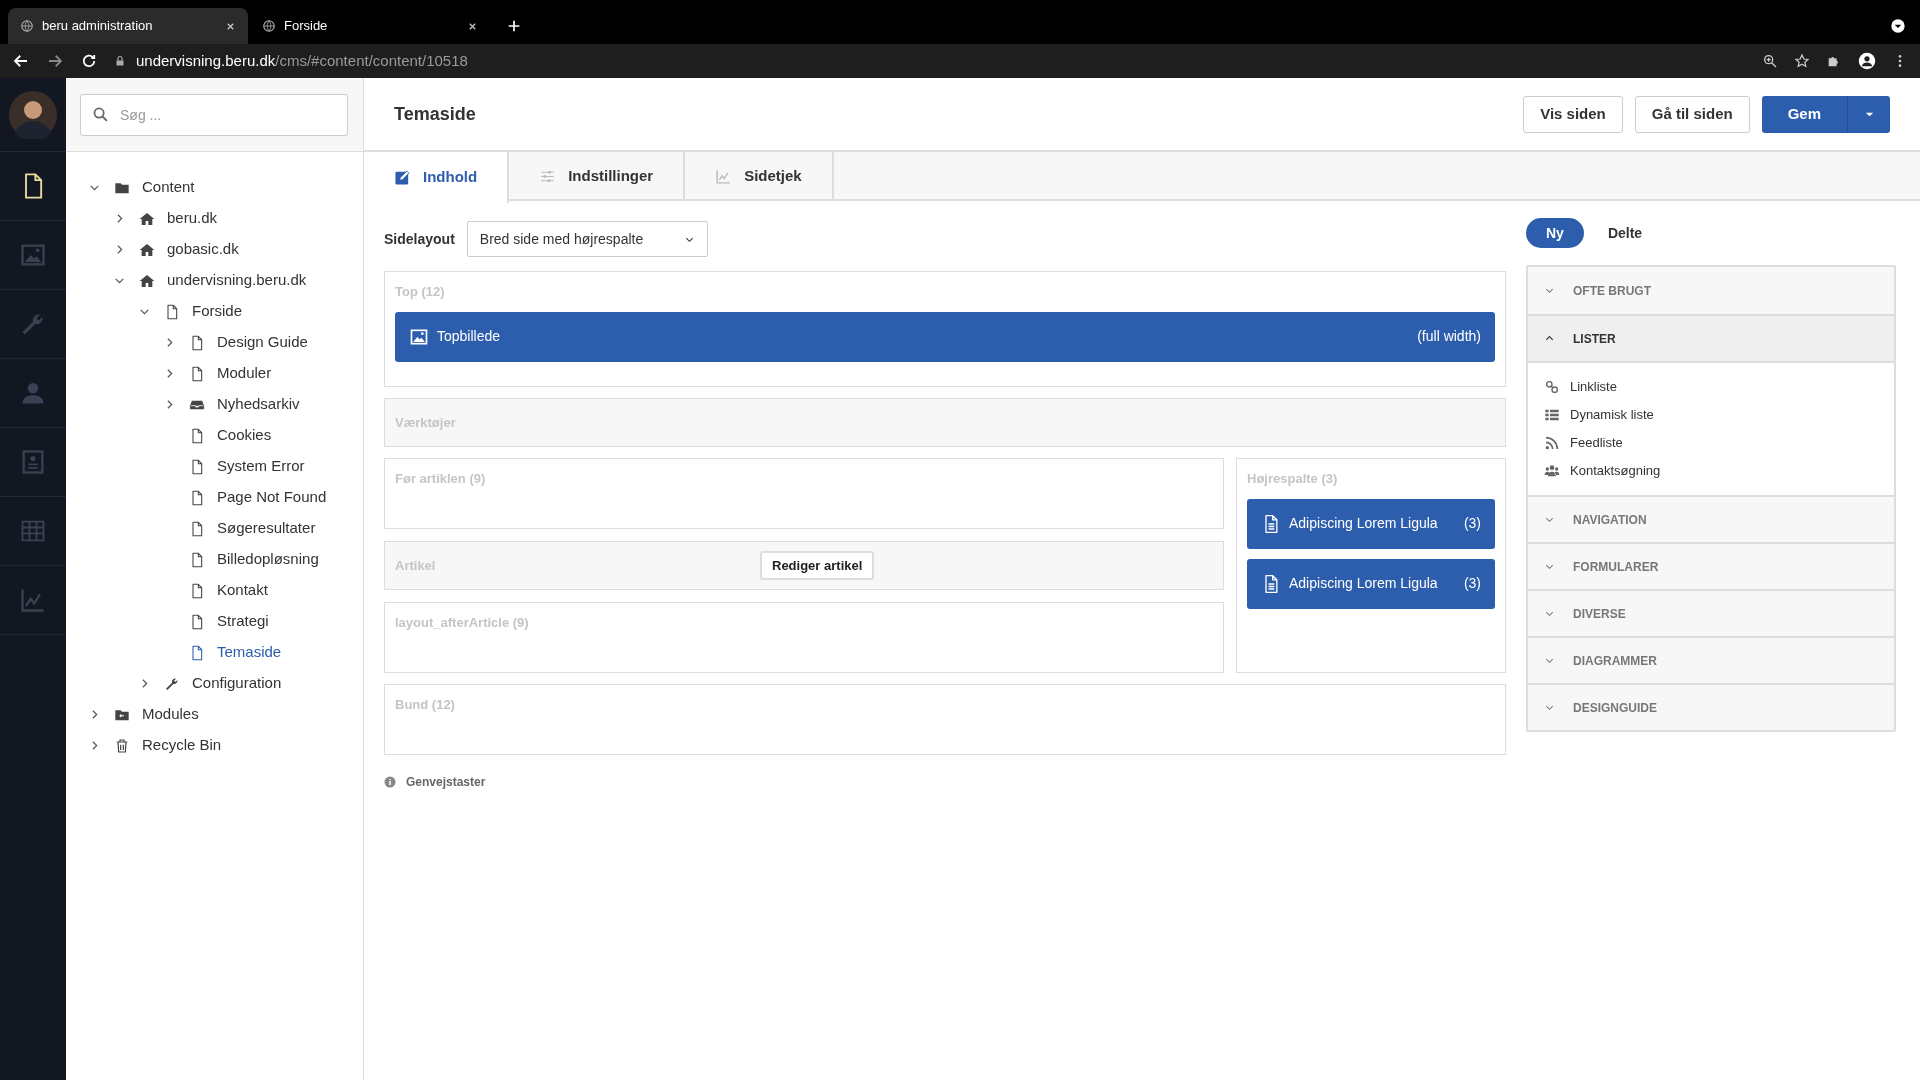 The height and width of the screenshot is (1080, 1920). What do you see at coordinates (462, 623) in the screenshot?
I see `zone-label: layout_afterArticle (9)` at bounding box center [462, 623].